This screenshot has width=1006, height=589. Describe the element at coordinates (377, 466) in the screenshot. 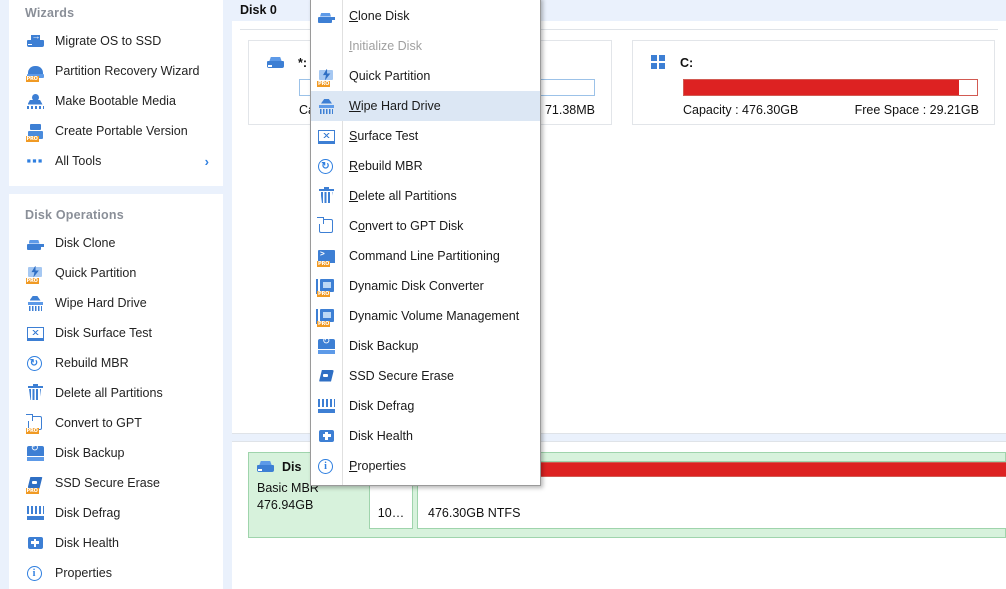

I see `context-menu-item-label: Properties` at that location.